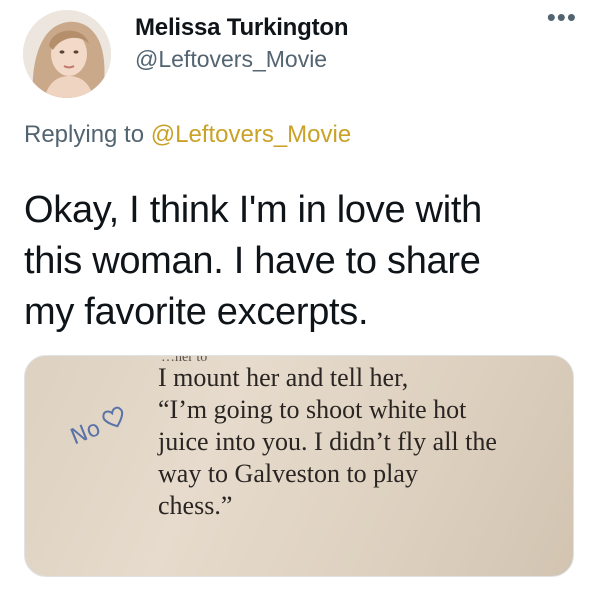  What do you see at coordinates (283, 377) in the screenshot?
I see `book-line: I mount her and tell her,` at bounding box center [283, 377].